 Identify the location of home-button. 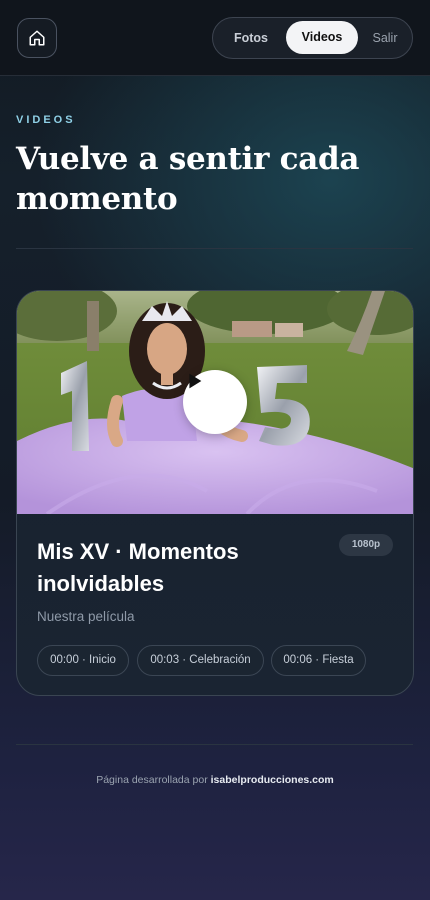
(37, 38).